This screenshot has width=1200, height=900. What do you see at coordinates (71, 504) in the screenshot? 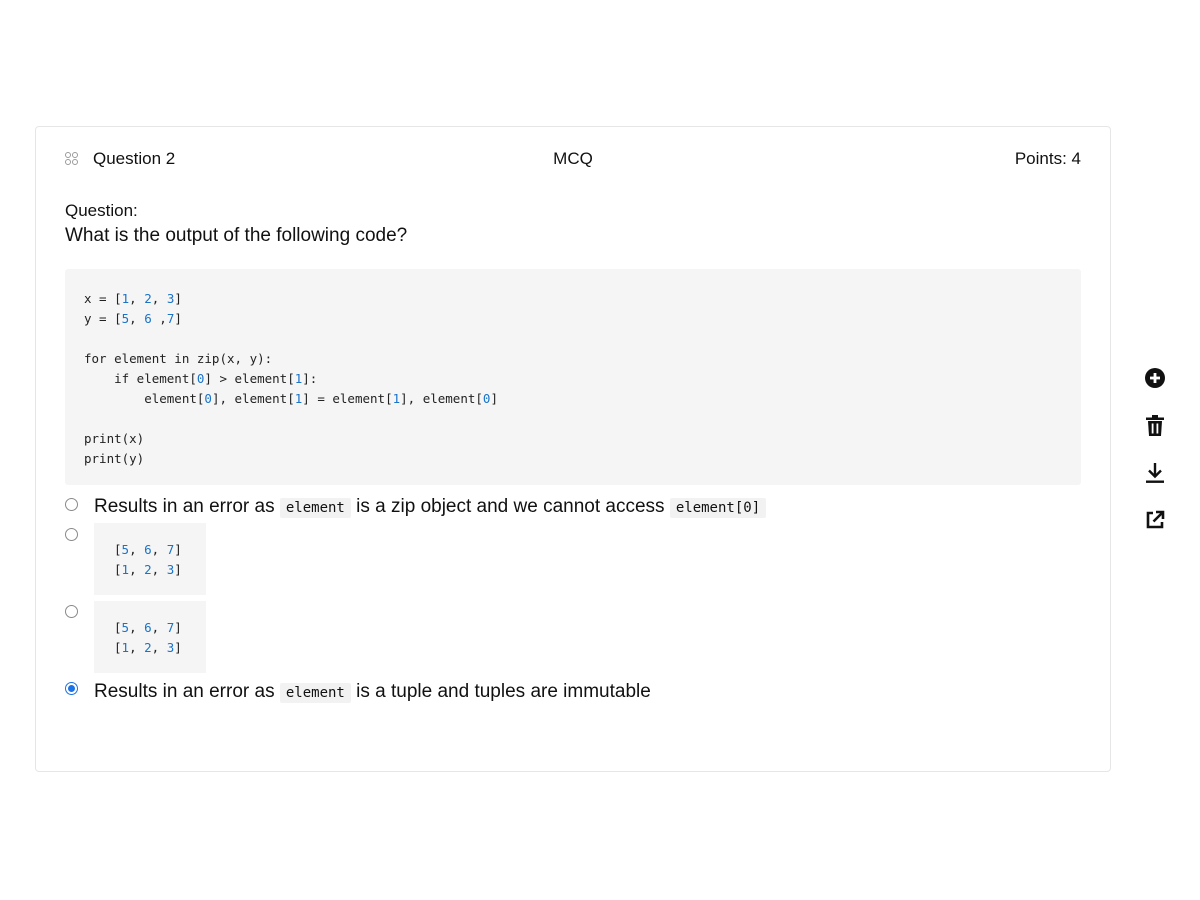
I see `option-1-radio` at bounding box center [71, 504].